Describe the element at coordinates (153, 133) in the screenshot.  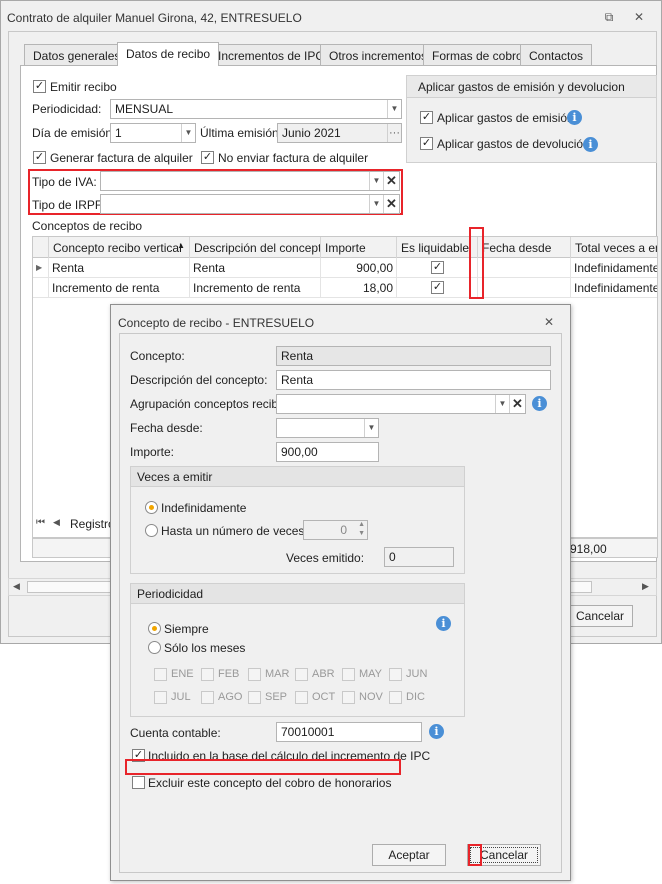
I see `dia-emision-select: 1 ▼` at that location.